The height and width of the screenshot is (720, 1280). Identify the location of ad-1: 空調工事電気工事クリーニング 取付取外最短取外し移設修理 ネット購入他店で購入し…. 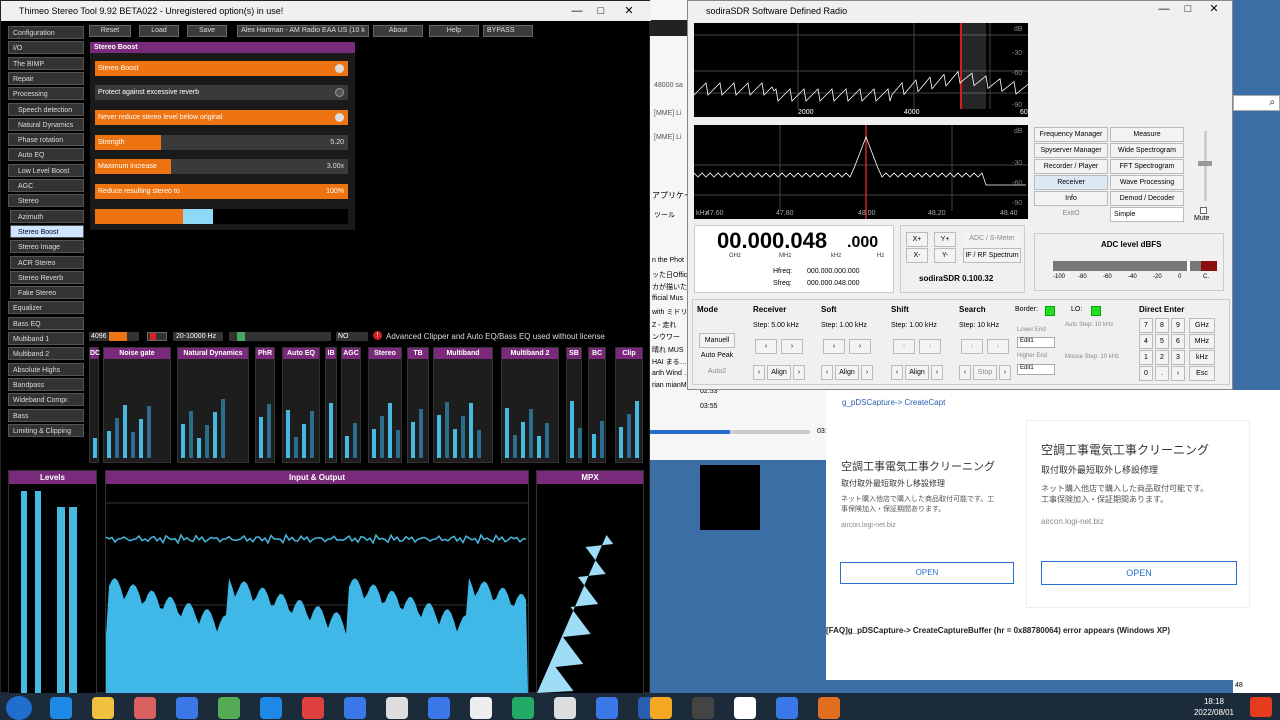
(931, 517).